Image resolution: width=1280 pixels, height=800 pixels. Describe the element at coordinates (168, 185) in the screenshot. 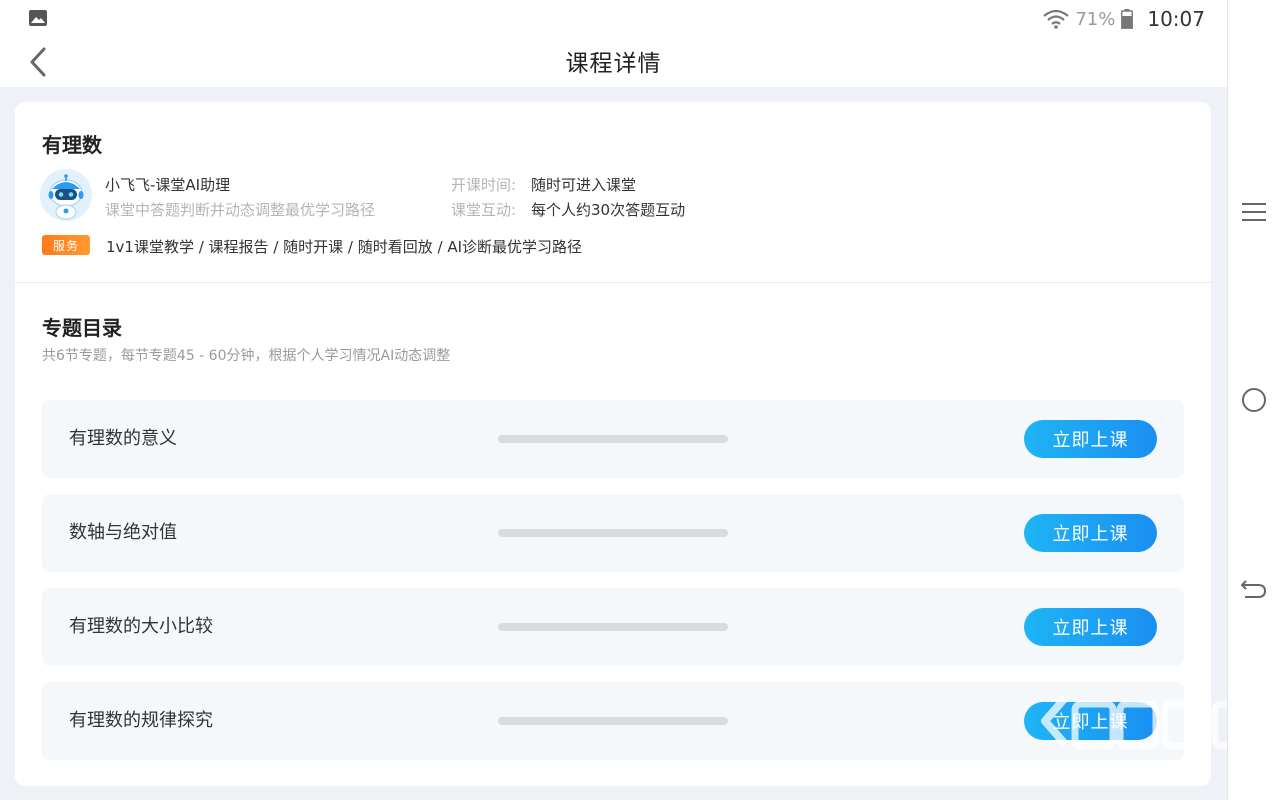

I see `teacher-name: 小飞飞-课堂AI助理` at that location.